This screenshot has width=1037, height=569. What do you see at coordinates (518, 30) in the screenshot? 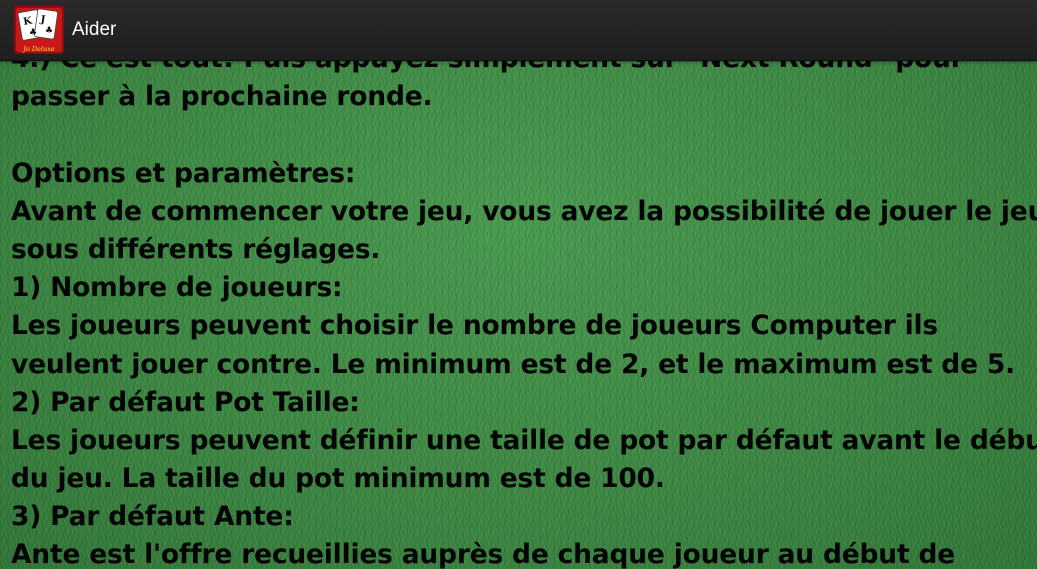
I see `action-bar: K J ♣ ♣ Jo Deluxe Aider` at bounding box center [518, 30].